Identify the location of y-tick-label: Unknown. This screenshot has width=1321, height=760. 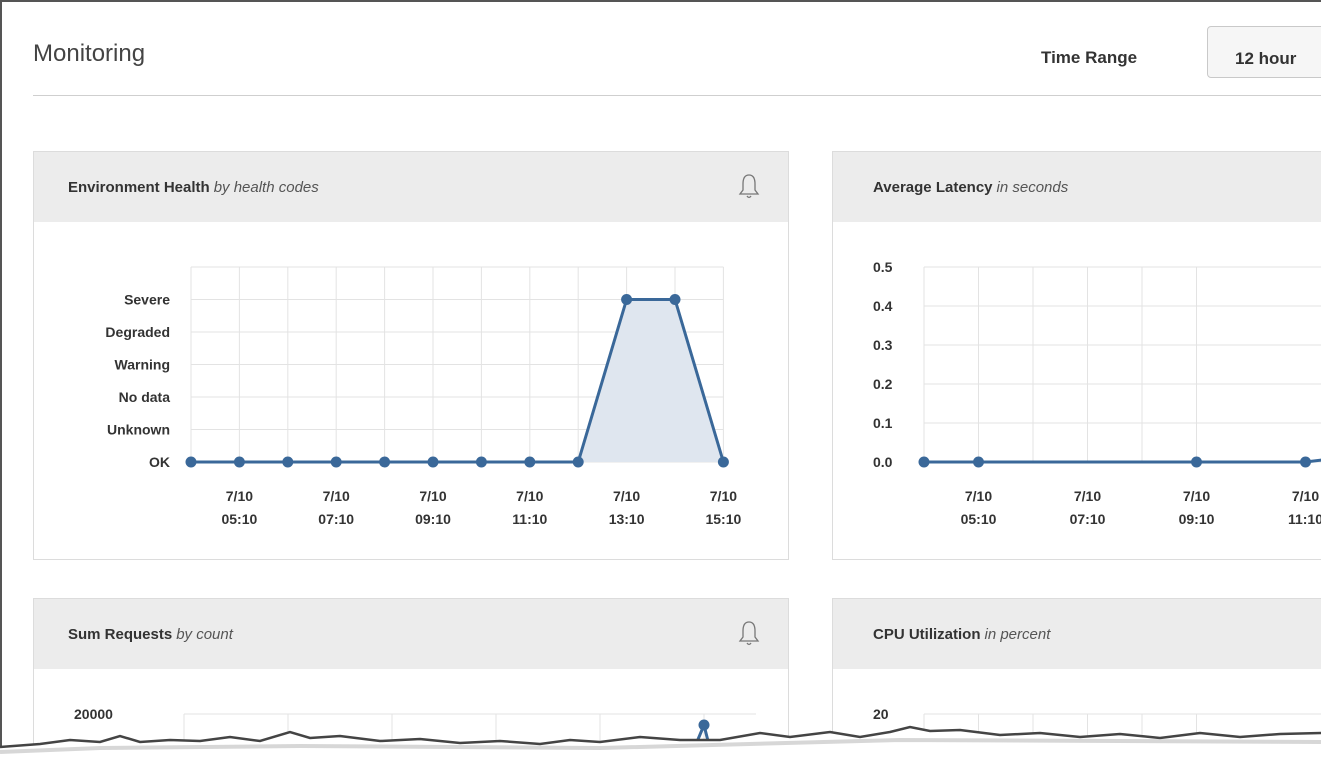
(138, 430).